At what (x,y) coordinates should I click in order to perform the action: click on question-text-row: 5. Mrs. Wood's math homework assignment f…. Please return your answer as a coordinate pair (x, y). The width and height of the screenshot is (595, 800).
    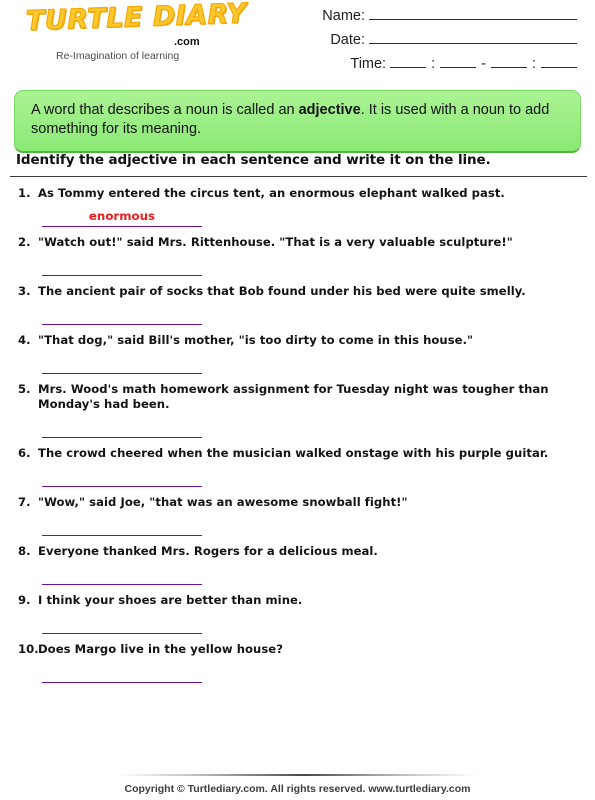
    Looking at the image, I should click on (297, 397).